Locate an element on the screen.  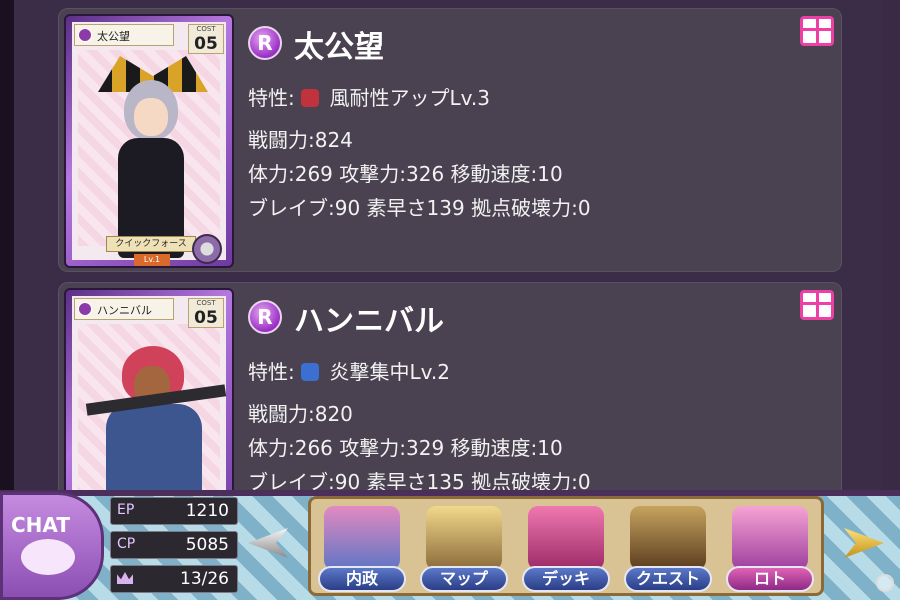
trait-name: 炎撃集中Lv.2 is located at coordinates (389, 372).